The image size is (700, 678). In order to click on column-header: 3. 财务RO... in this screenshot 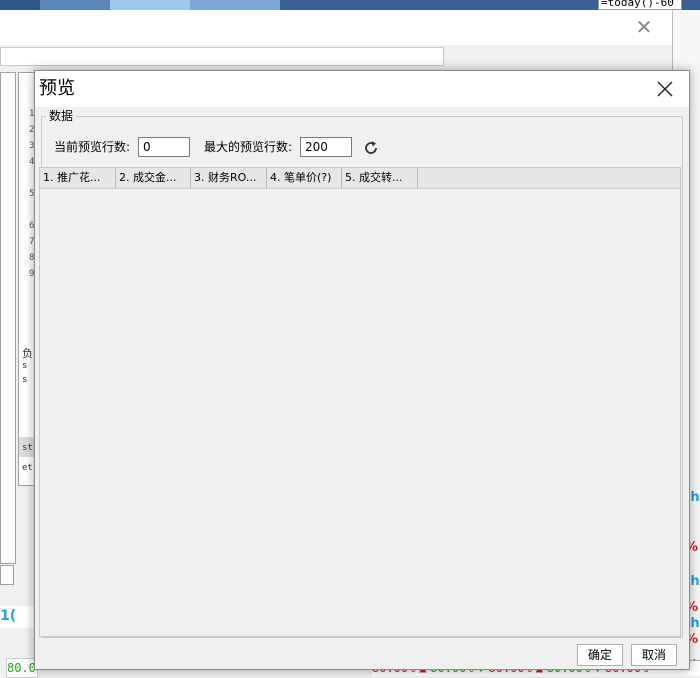, I will do `click(229, 178)`.